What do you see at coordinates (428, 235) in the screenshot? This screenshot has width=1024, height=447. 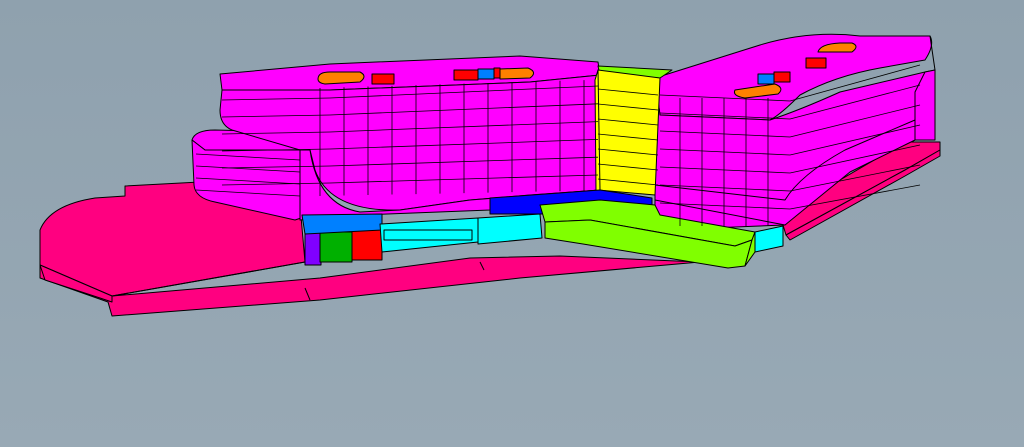 I see `zone-retail-window` at bounding box center [428, 235].